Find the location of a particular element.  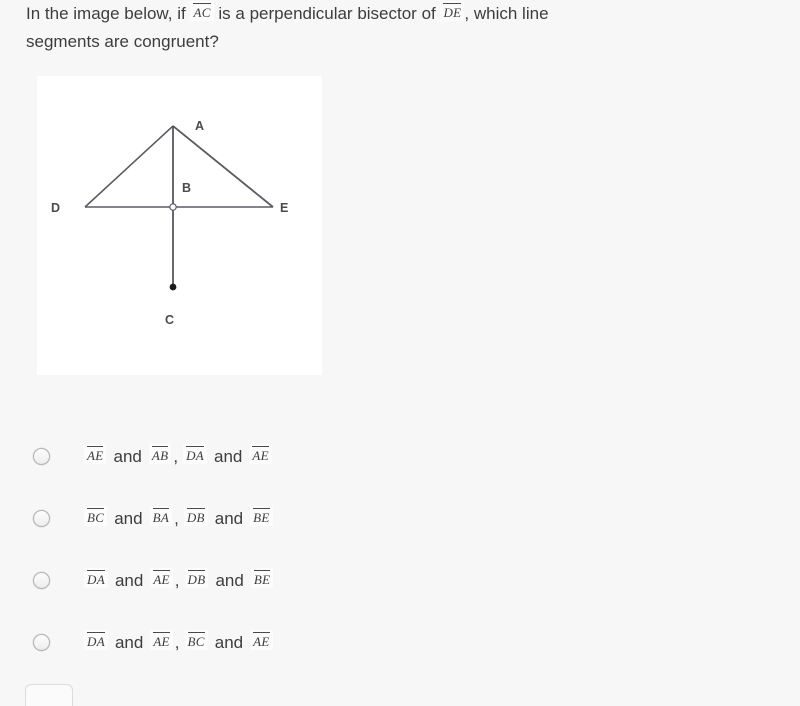

segment-da is located at coordinates (129, 166).